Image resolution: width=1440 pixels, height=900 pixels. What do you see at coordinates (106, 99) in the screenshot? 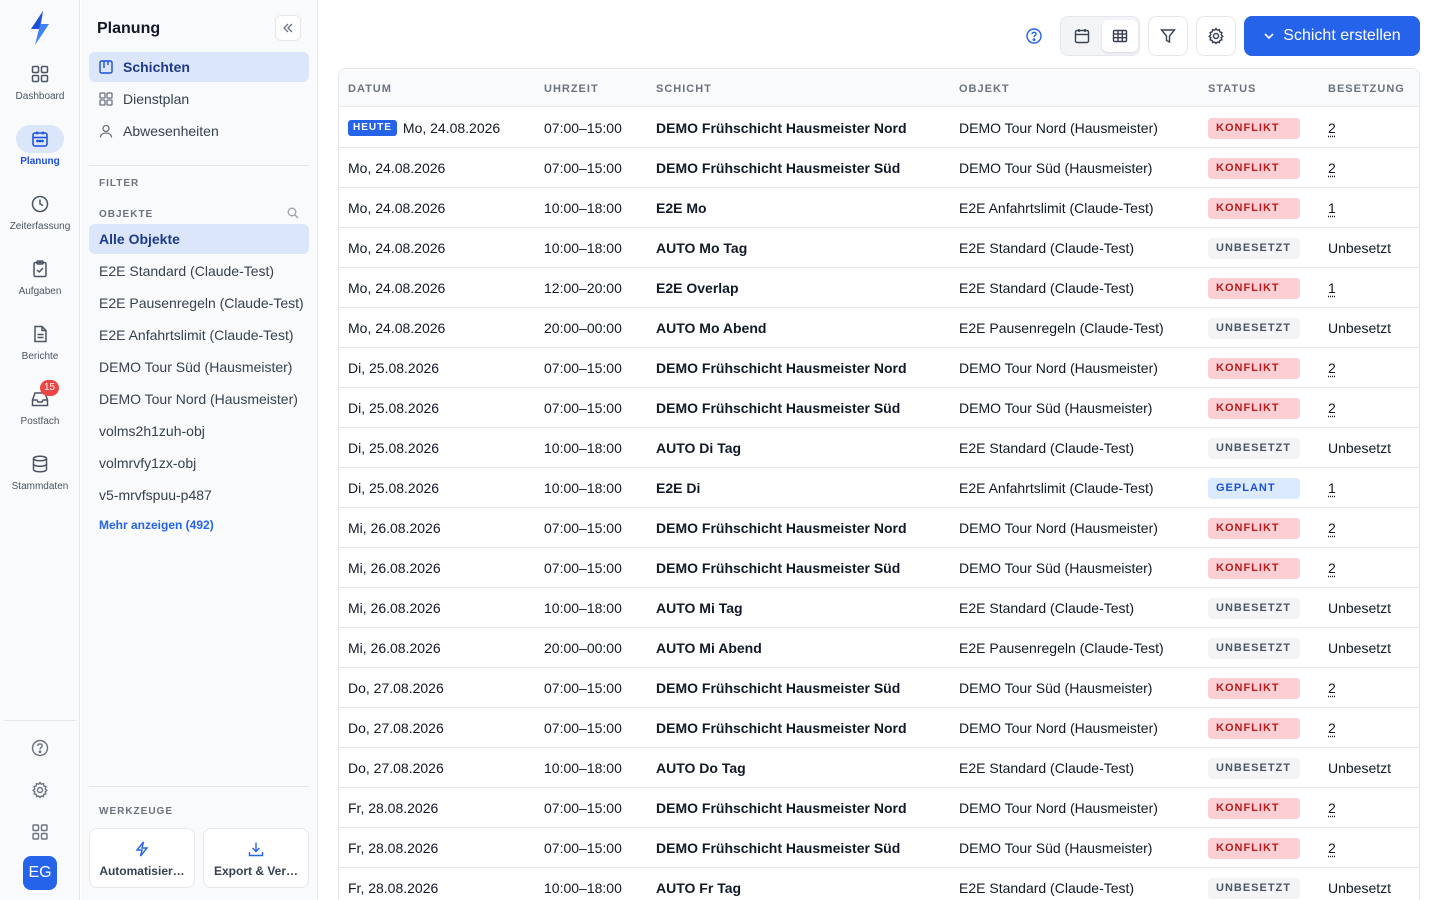
I see `grid-icon` at bounding box center [106, 99].